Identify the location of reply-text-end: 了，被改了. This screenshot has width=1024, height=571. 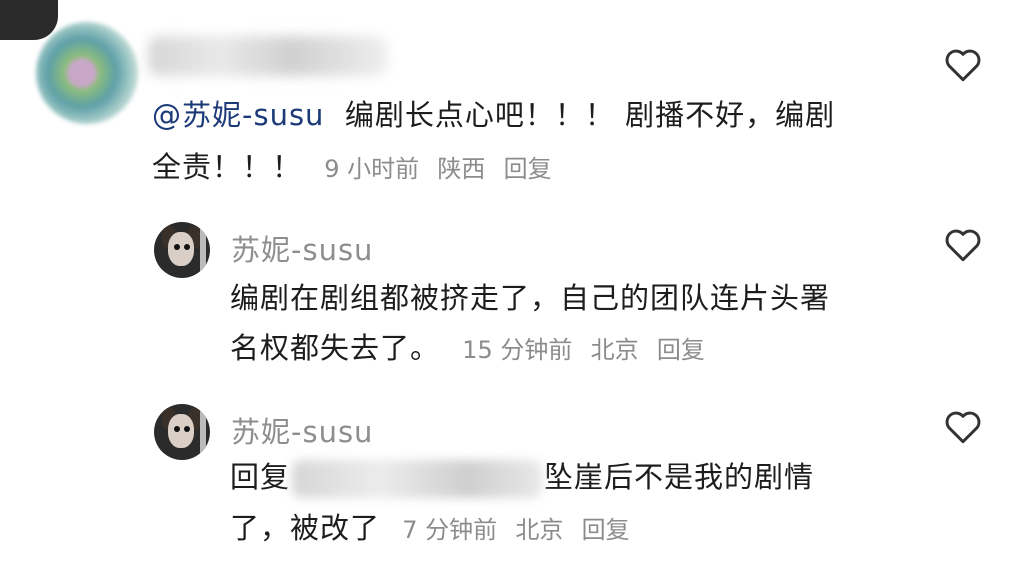
(305, 528).